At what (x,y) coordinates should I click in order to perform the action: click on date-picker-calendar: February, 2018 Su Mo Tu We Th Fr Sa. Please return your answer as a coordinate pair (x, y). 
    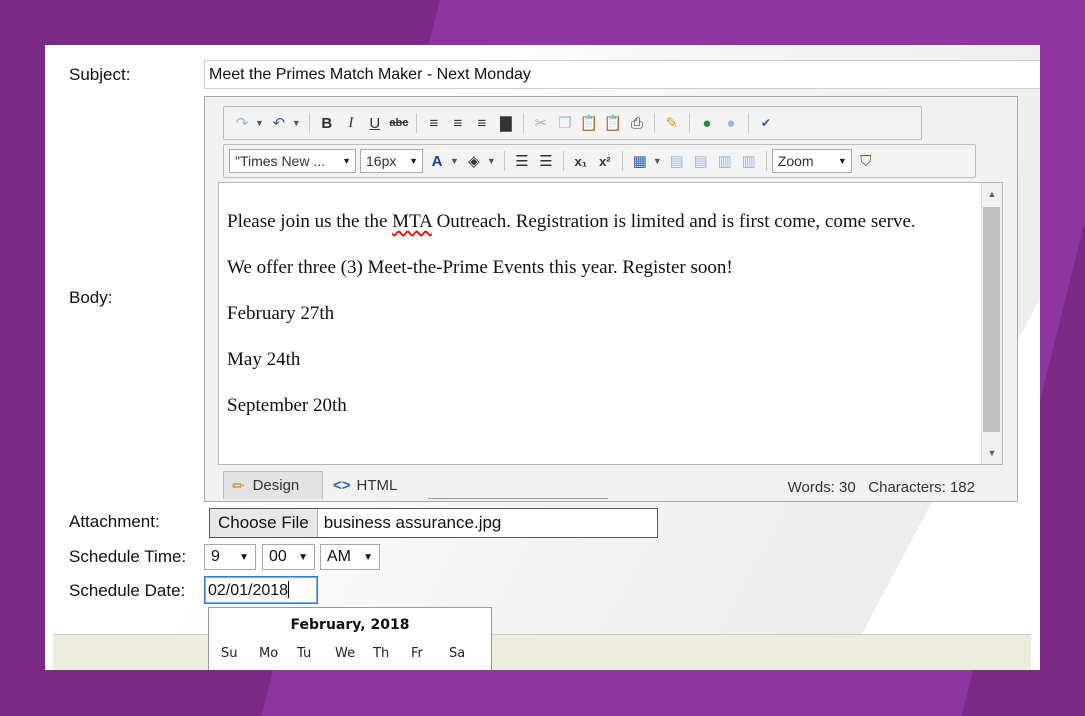
    Looking at the image, I should click on (350, 638).